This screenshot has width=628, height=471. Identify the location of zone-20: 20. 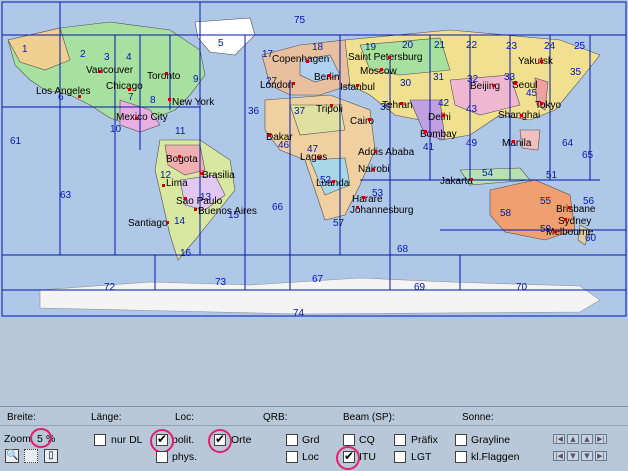
(408, 45).